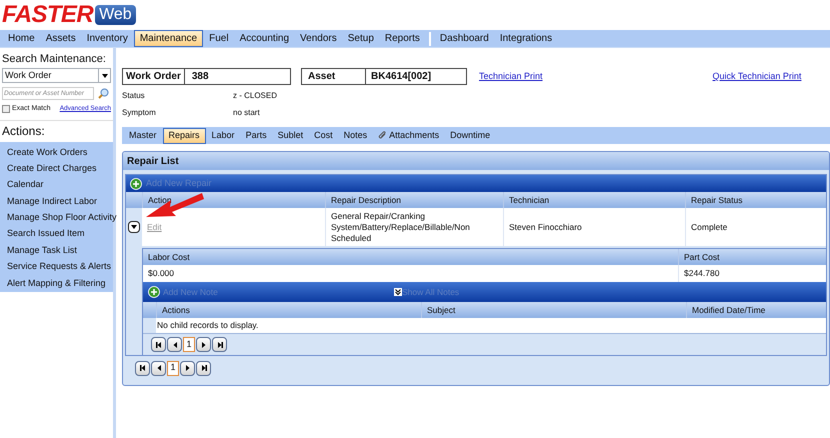 This screenshot has height=438, width=830. I want to click on dropdown-caret-icon, so click(105, 76).